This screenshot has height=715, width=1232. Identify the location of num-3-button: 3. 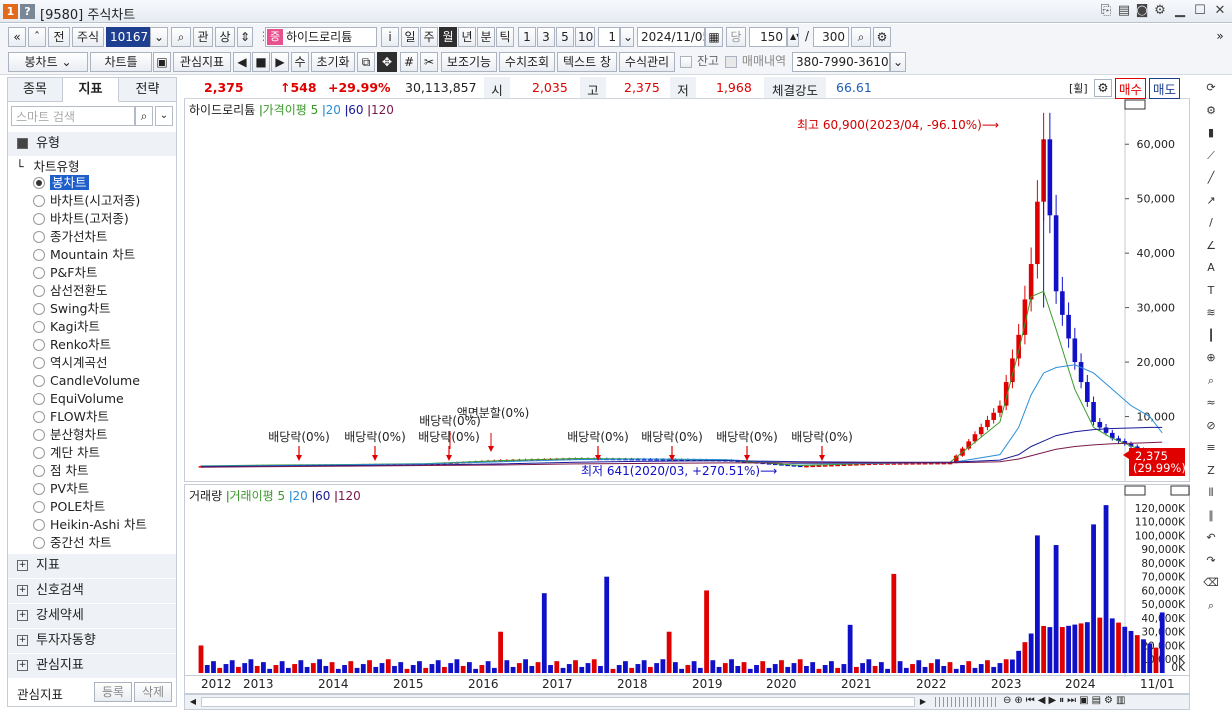
(546, 37).